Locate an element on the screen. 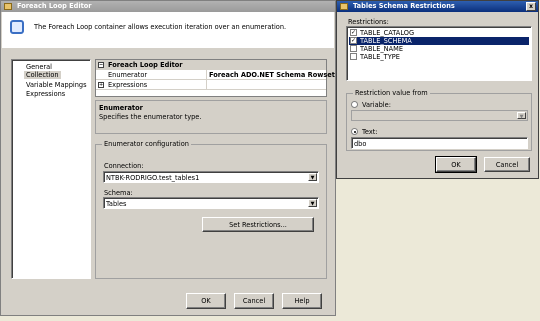 The height and width of the screenshot is (321, 540). text-input-value: dbo is located at coordinates (360, 144).